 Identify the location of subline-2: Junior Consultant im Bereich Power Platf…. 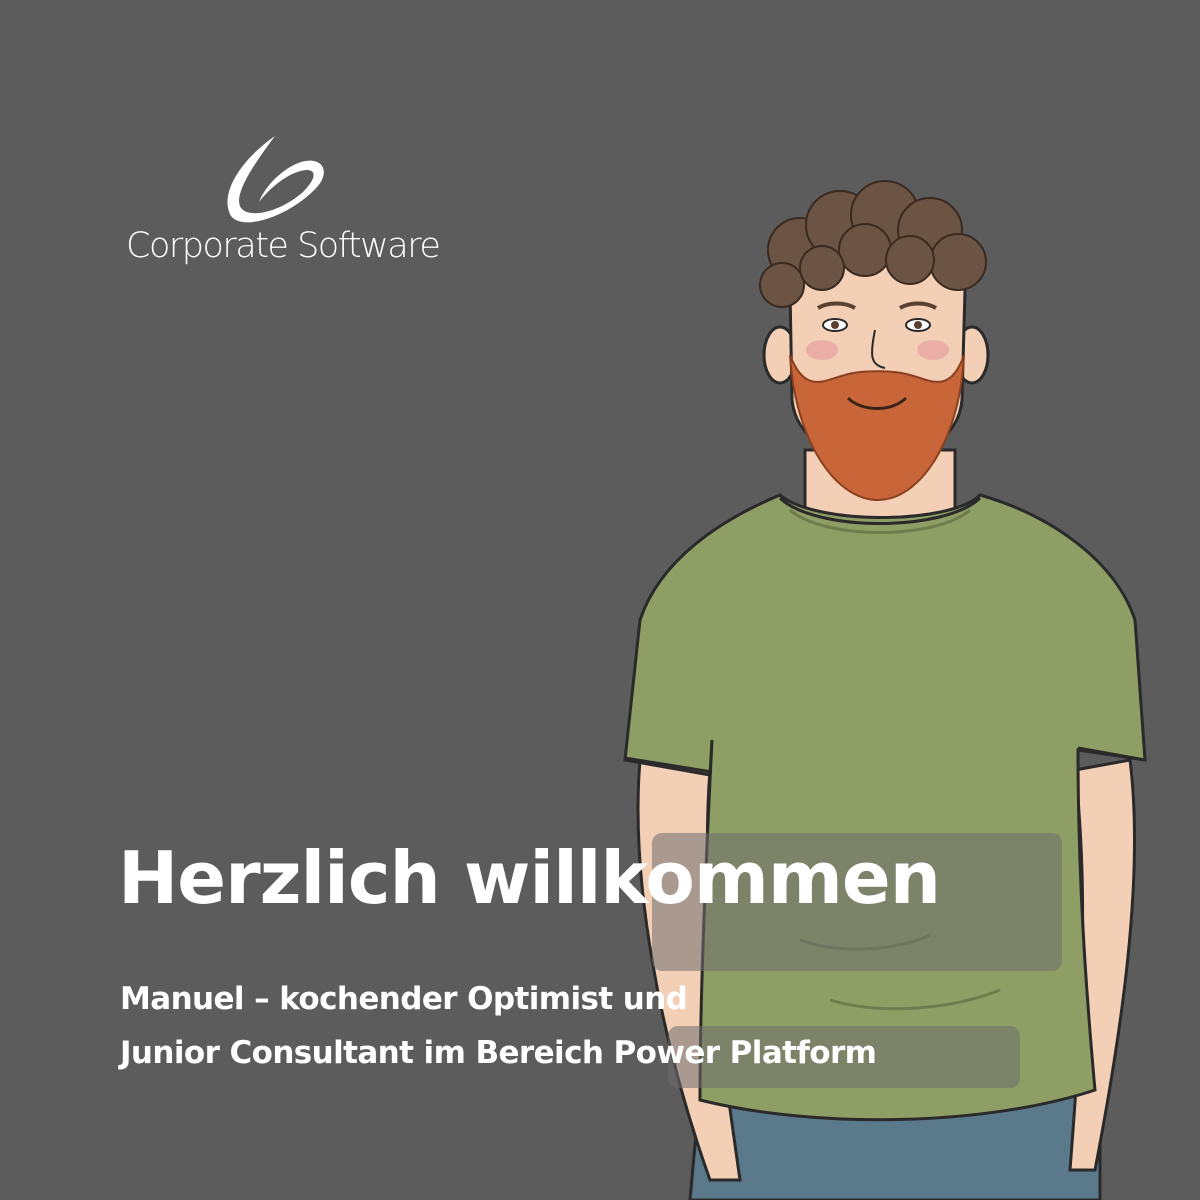
(498, 1053).